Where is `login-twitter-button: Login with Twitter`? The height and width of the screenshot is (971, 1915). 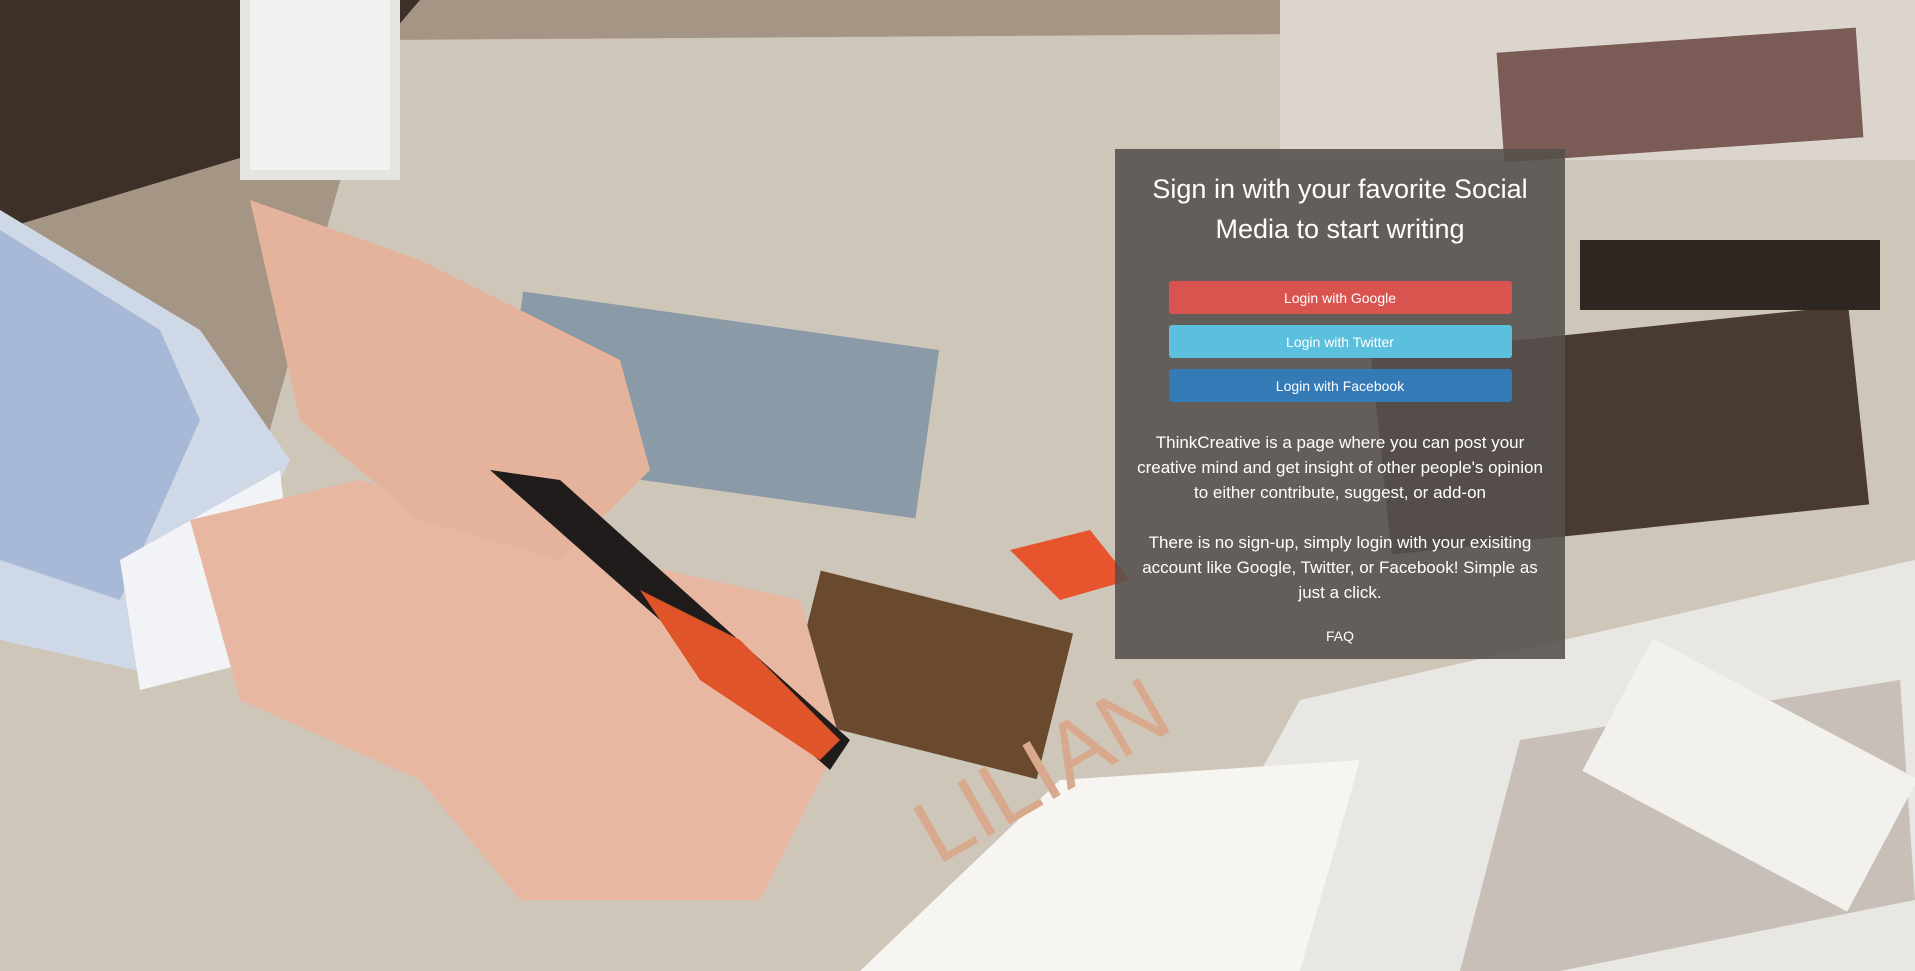 login-twitter-button: Login with Twitter is located at coordinates (1340, 341).